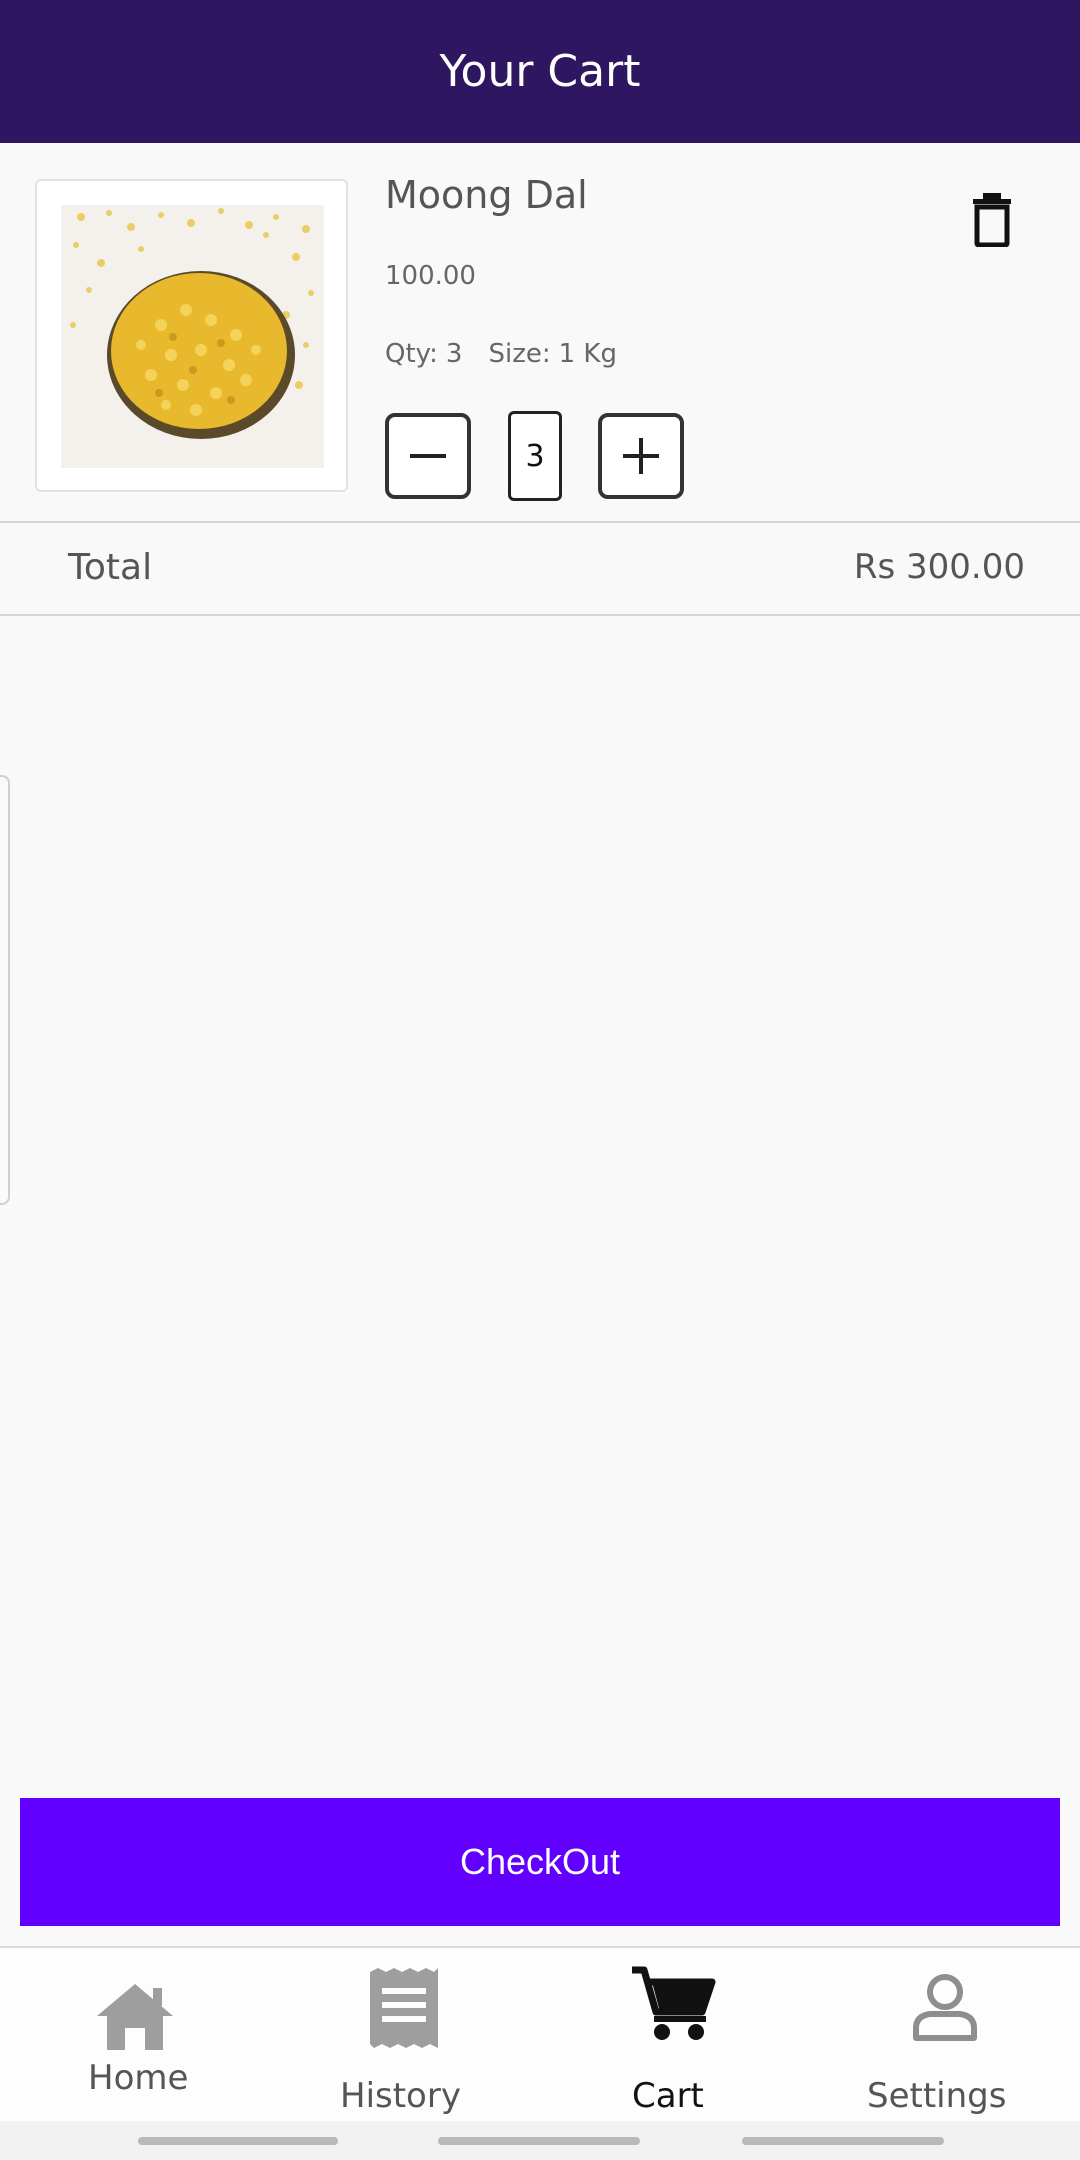 The image size is (1080, 2160). I want to click on nav-label-history: History, so click(400, 2096).